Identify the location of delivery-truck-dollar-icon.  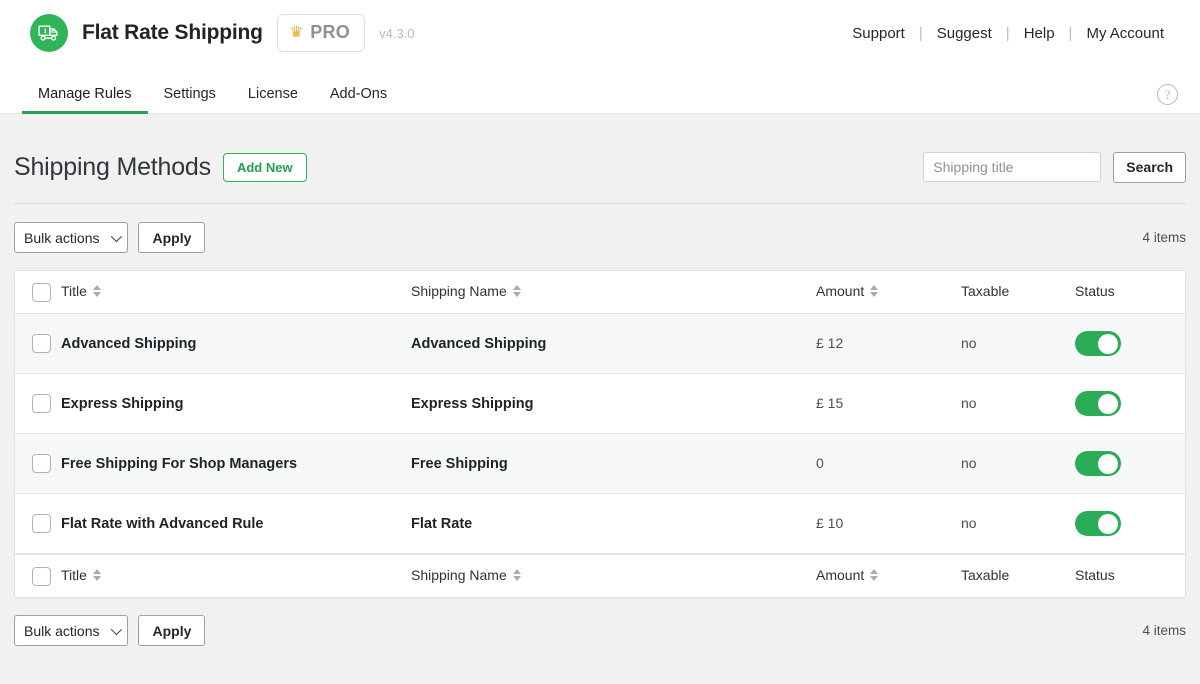
(49, 33).